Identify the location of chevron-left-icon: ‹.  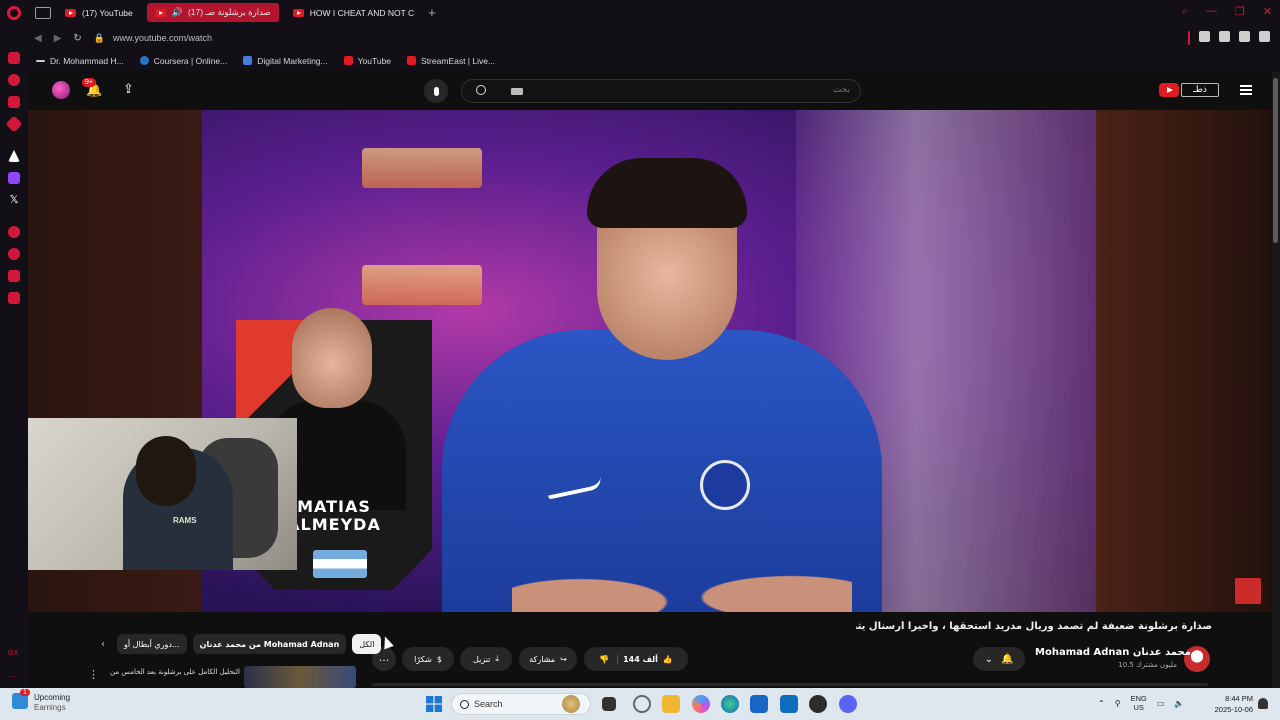
(103, 644).